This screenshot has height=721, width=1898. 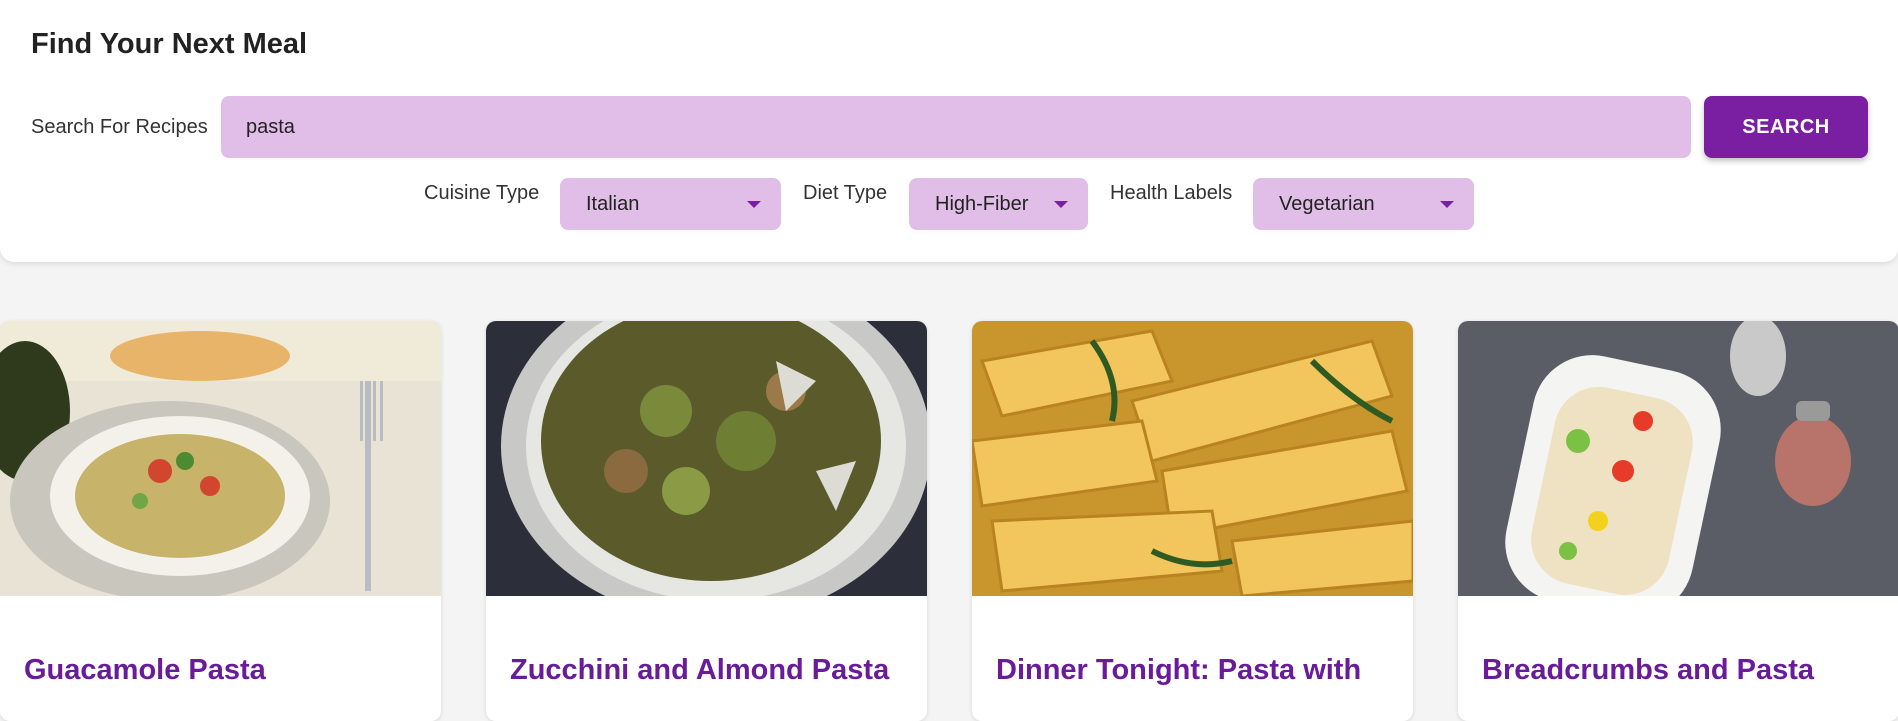 What do you see at coordinates (699, 670) in the screenshot?
I see `recipe-title: Zucchini and Almond Pasta` at bounding box center [699, 670].